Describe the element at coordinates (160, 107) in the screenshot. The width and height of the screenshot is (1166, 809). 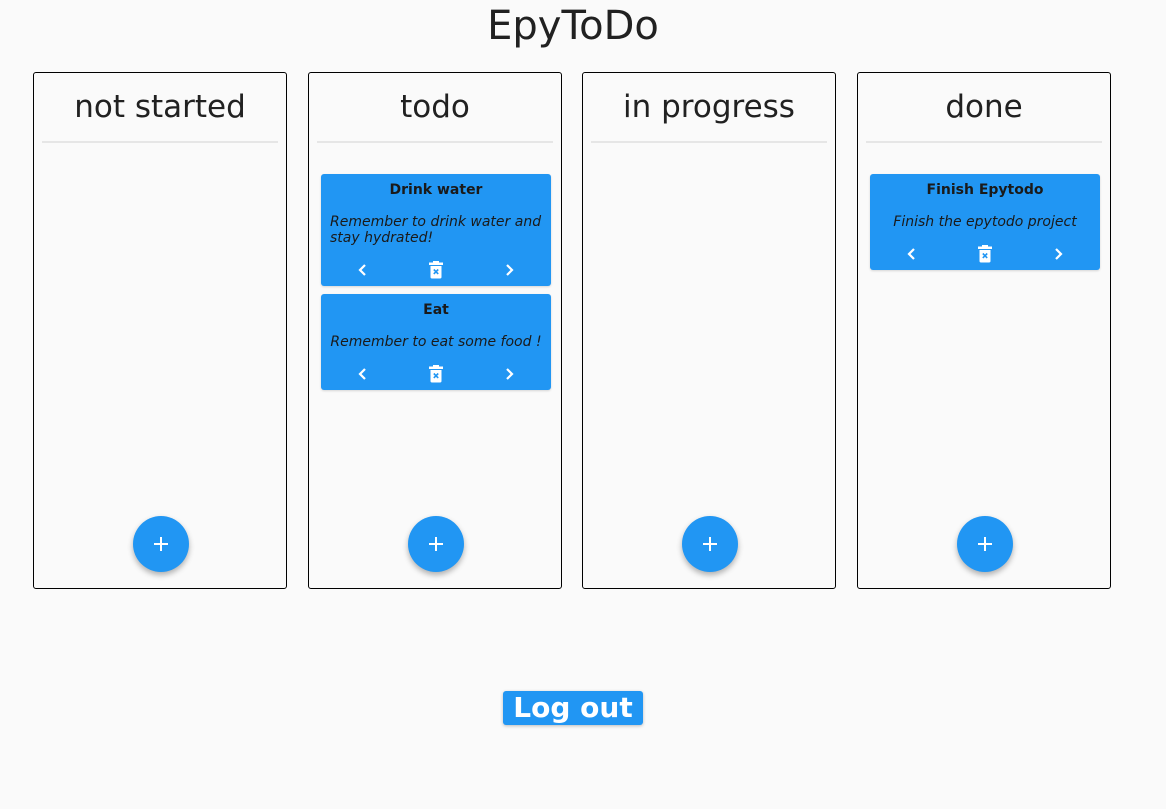
I see `column-title: not started` at that location.